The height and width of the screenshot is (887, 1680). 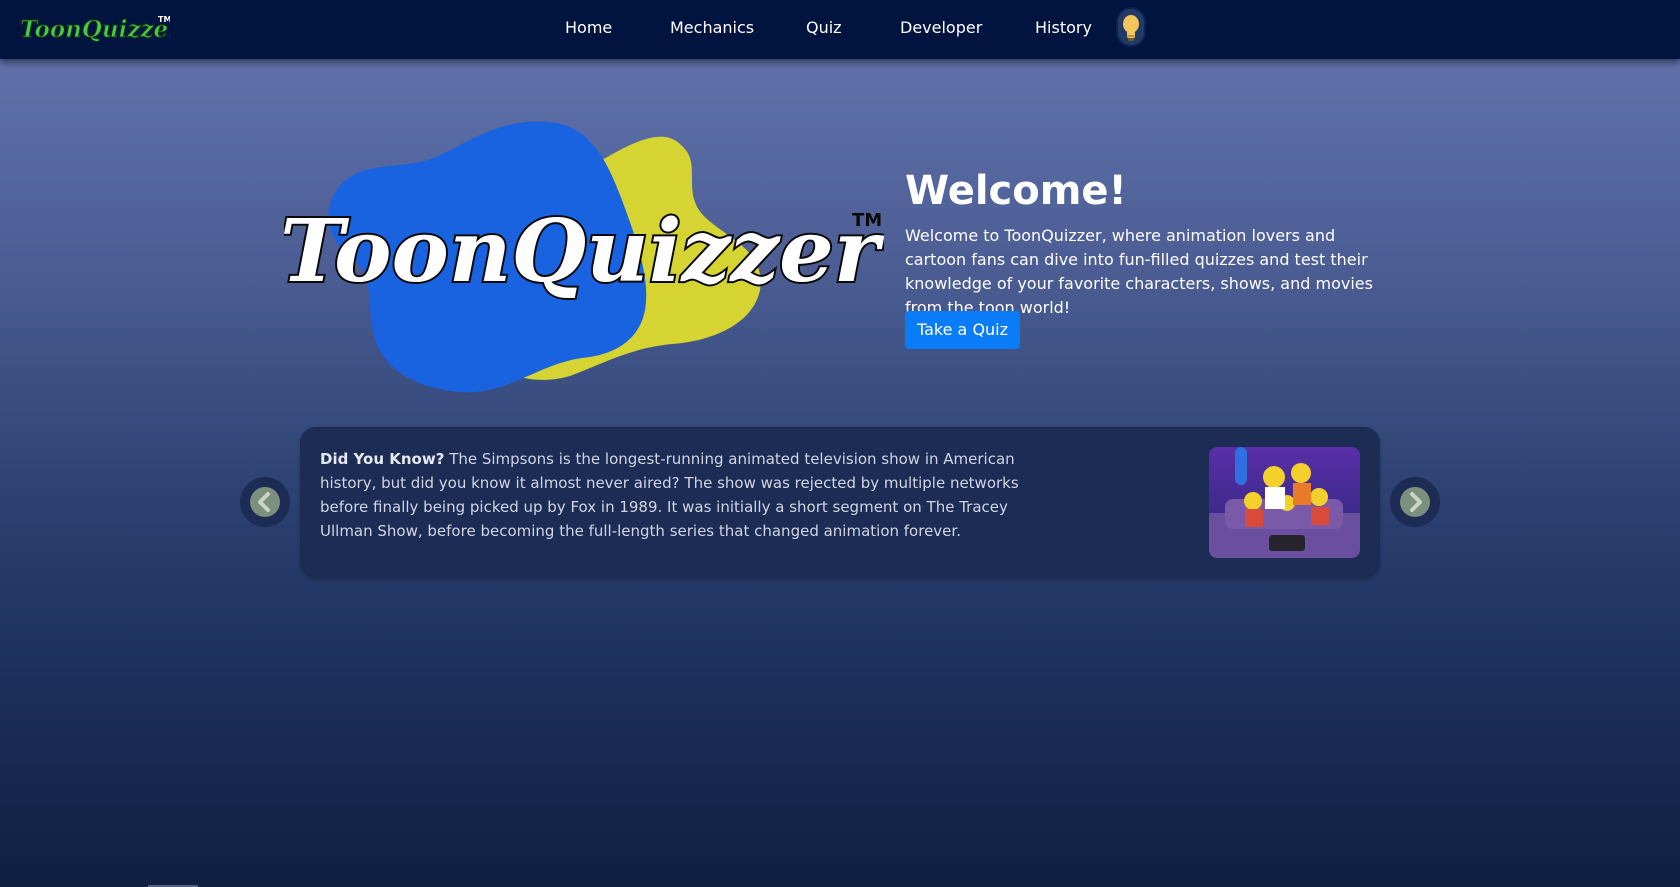 I want to click on hero-logo: ToonQuizzer TM, so click(x=584, y=257).